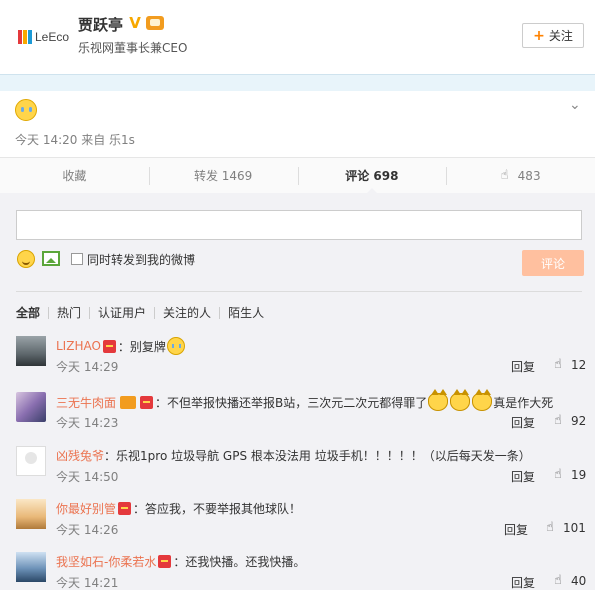 The image size is (595, 590). I want to click on like-count: 483, so click(529, 175).